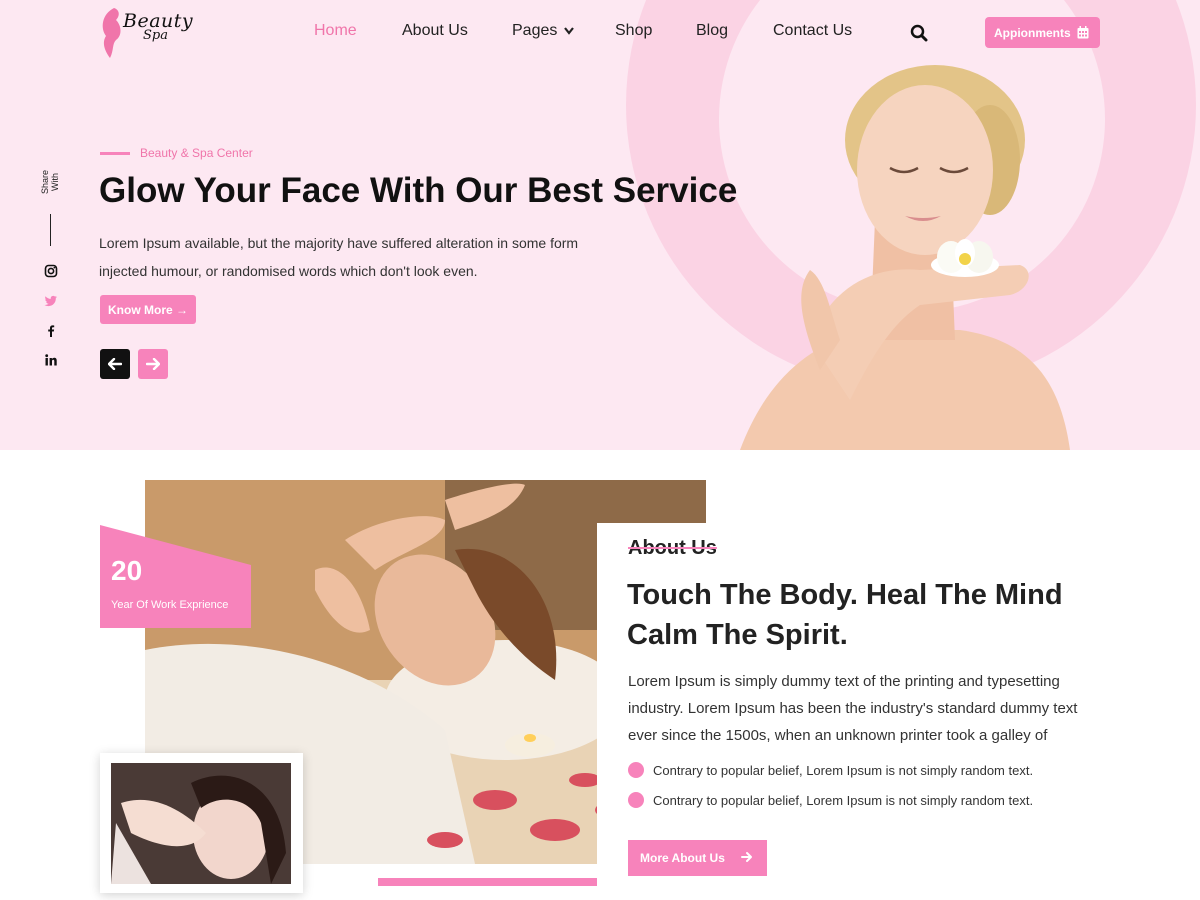 The image size is (1200, 900). I want to click on slider-prev-button, so click(115, 364).